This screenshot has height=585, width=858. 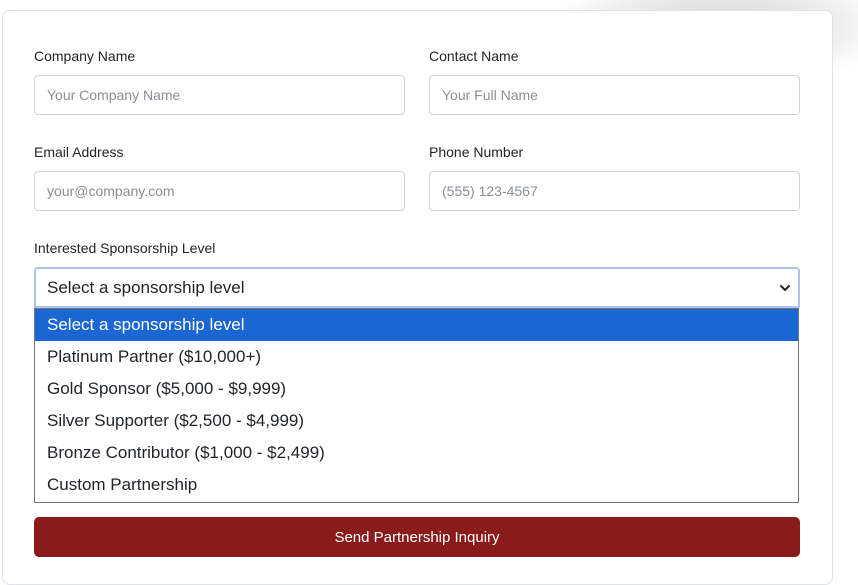 I want to click on phone-number-input, so click(x=614, y=191).